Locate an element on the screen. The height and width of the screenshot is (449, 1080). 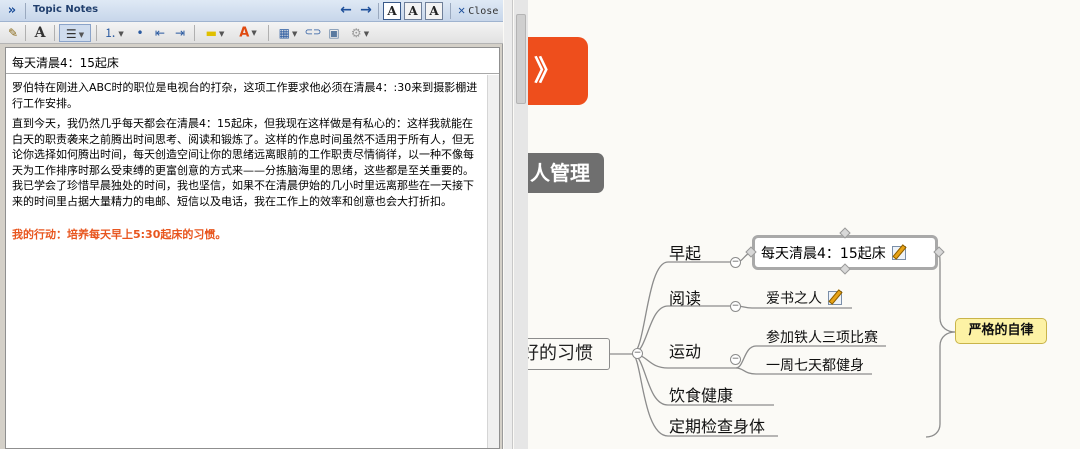
align-dropdown: ☰ ▼ is located at coordinates (75, 33).